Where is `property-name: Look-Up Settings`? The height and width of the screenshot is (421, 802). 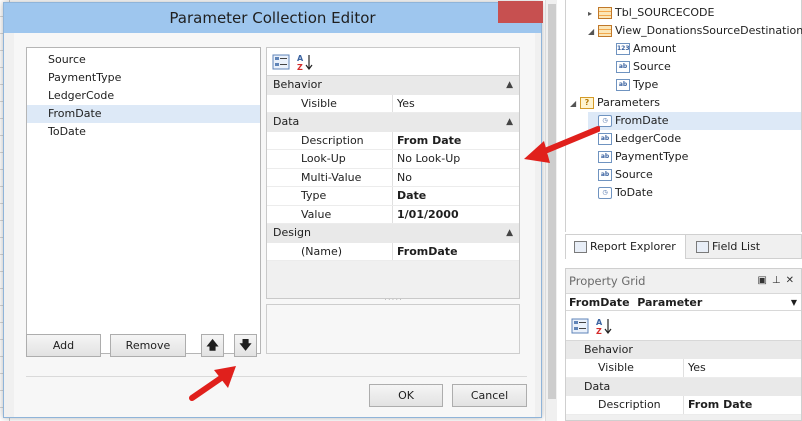
property-name: Look-Up Settings is located at coordinates (330, 166).